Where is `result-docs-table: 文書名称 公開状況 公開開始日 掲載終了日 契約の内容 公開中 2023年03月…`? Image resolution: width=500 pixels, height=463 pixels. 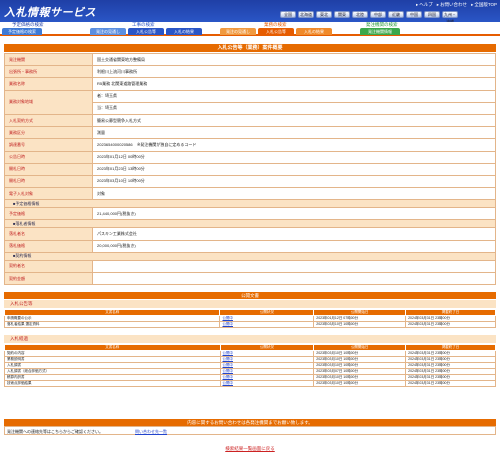
result-docs-table: 文書名称 公開状況 公開開始日 掲載終了日 契約の内容 公開中 2023年03月… is located at coordinates (250, 365).